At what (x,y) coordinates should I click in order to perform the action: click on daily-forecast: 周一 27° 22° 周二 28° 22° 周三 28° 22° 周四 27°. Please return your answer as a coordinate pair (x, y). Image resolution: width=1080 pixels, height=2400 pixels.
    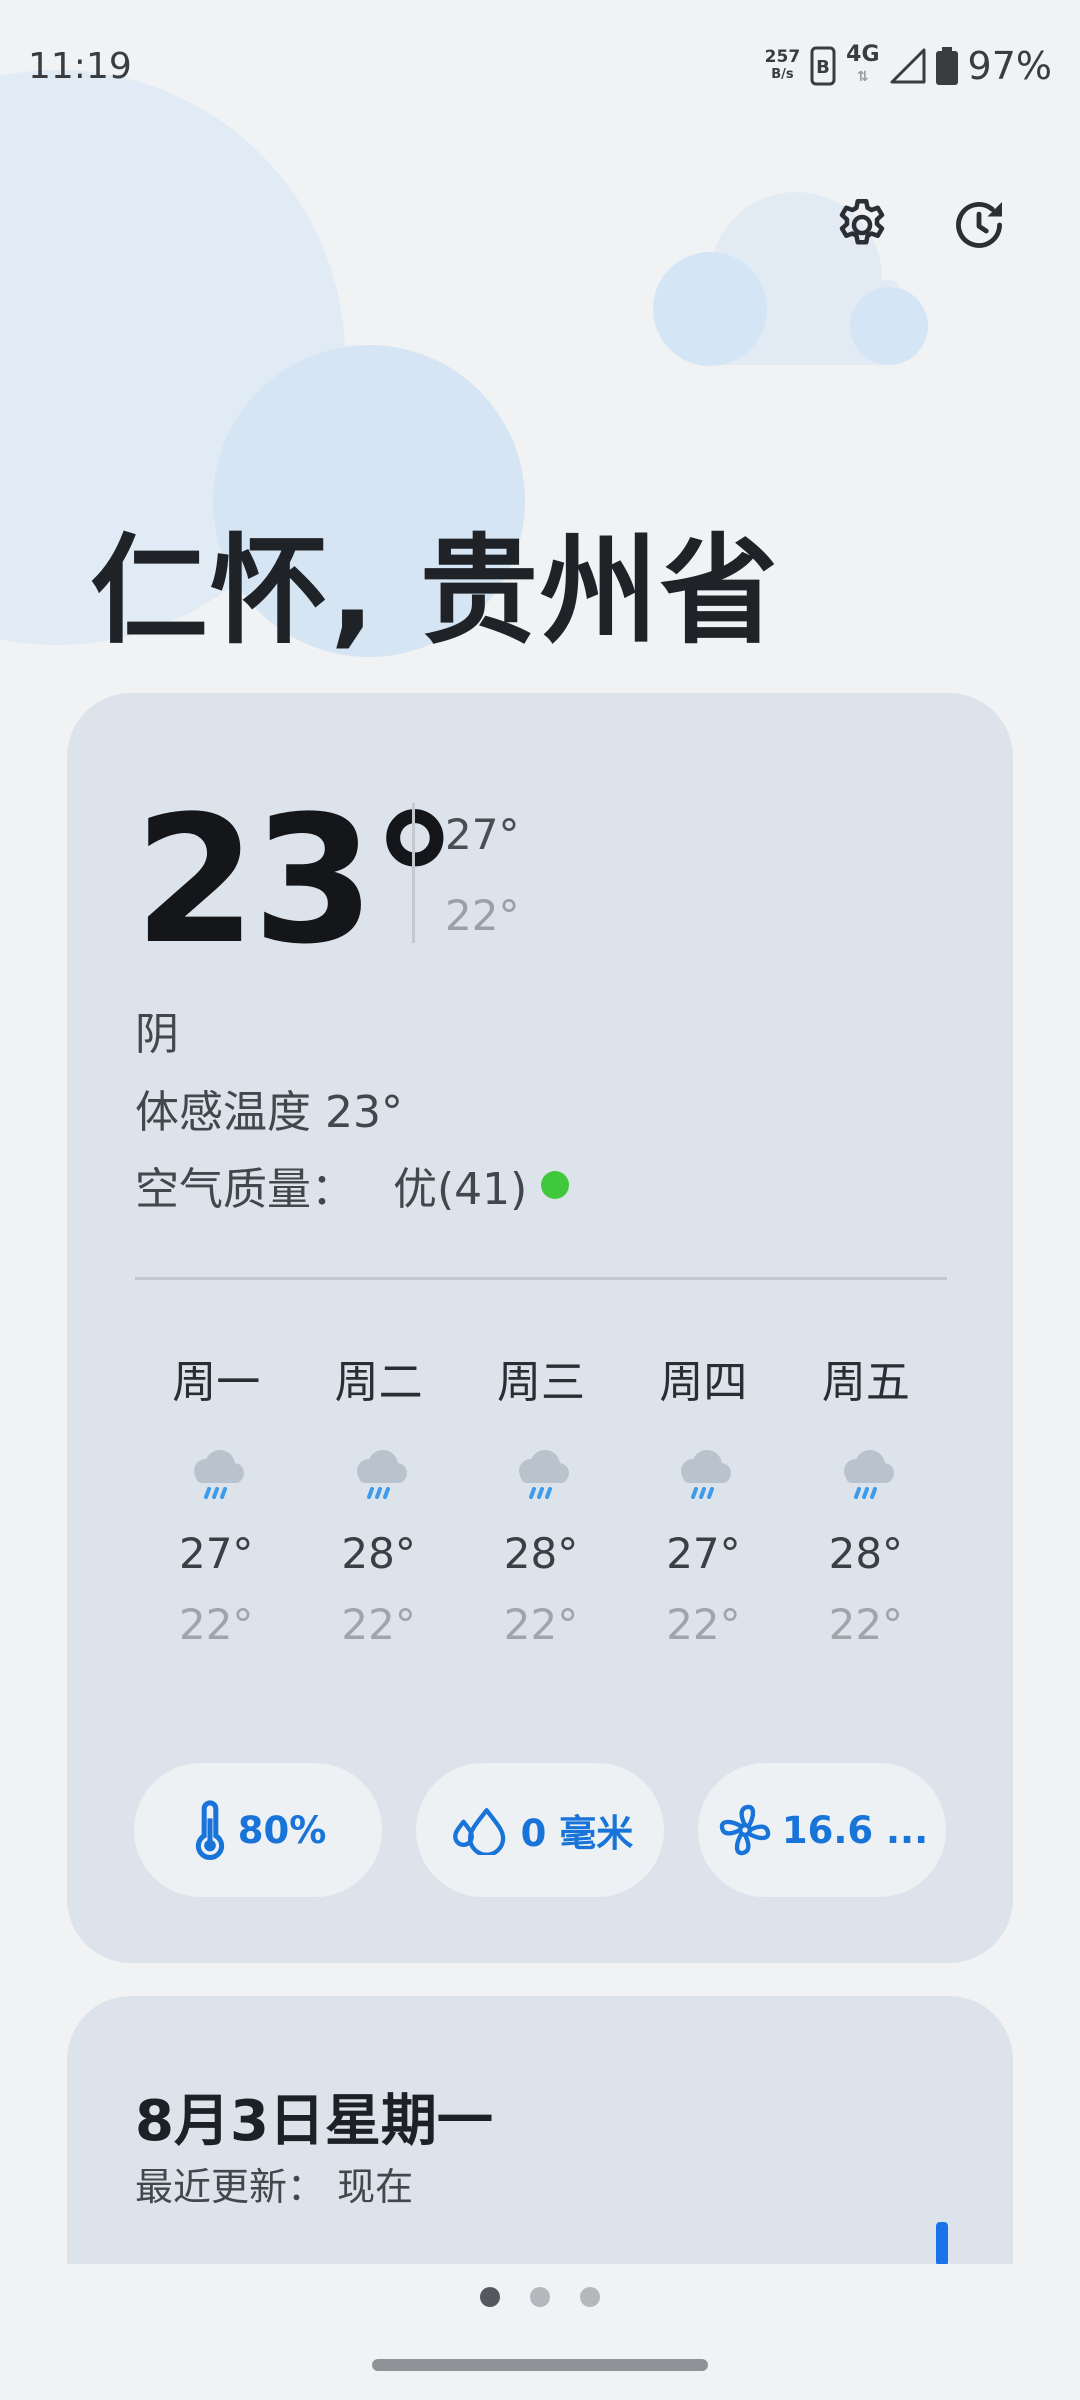
    Looking at the image, I should click on (541, 1501).